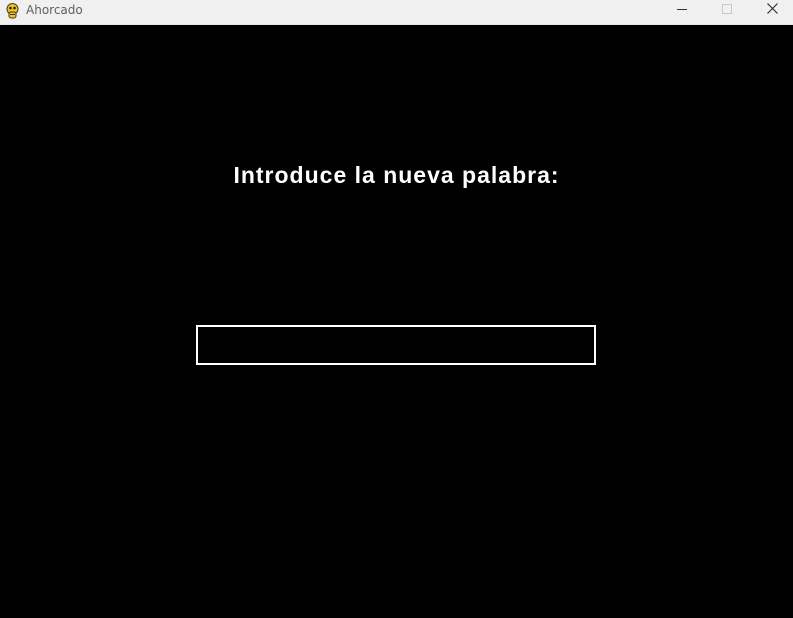 The width and height of the screenshot is (793, 618). I want to click on maximize-button, so click(727, 12).